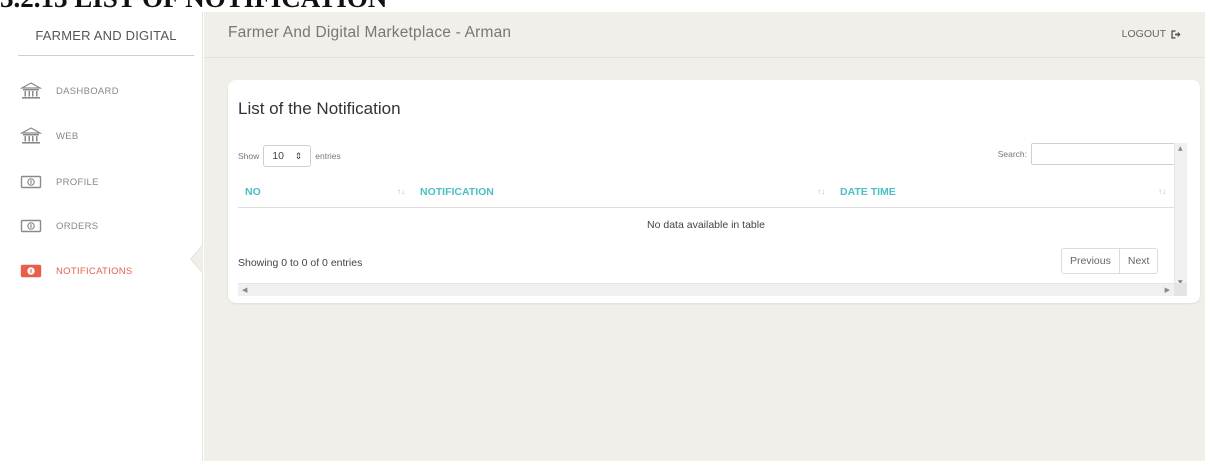 Image resolution: width=1205 pixels, height=461 pixels. What do you see at coordinates (1167, 290) in the screenshot?
I see `scroll-right-icon: ▶` at bounding box center [1167, 290].